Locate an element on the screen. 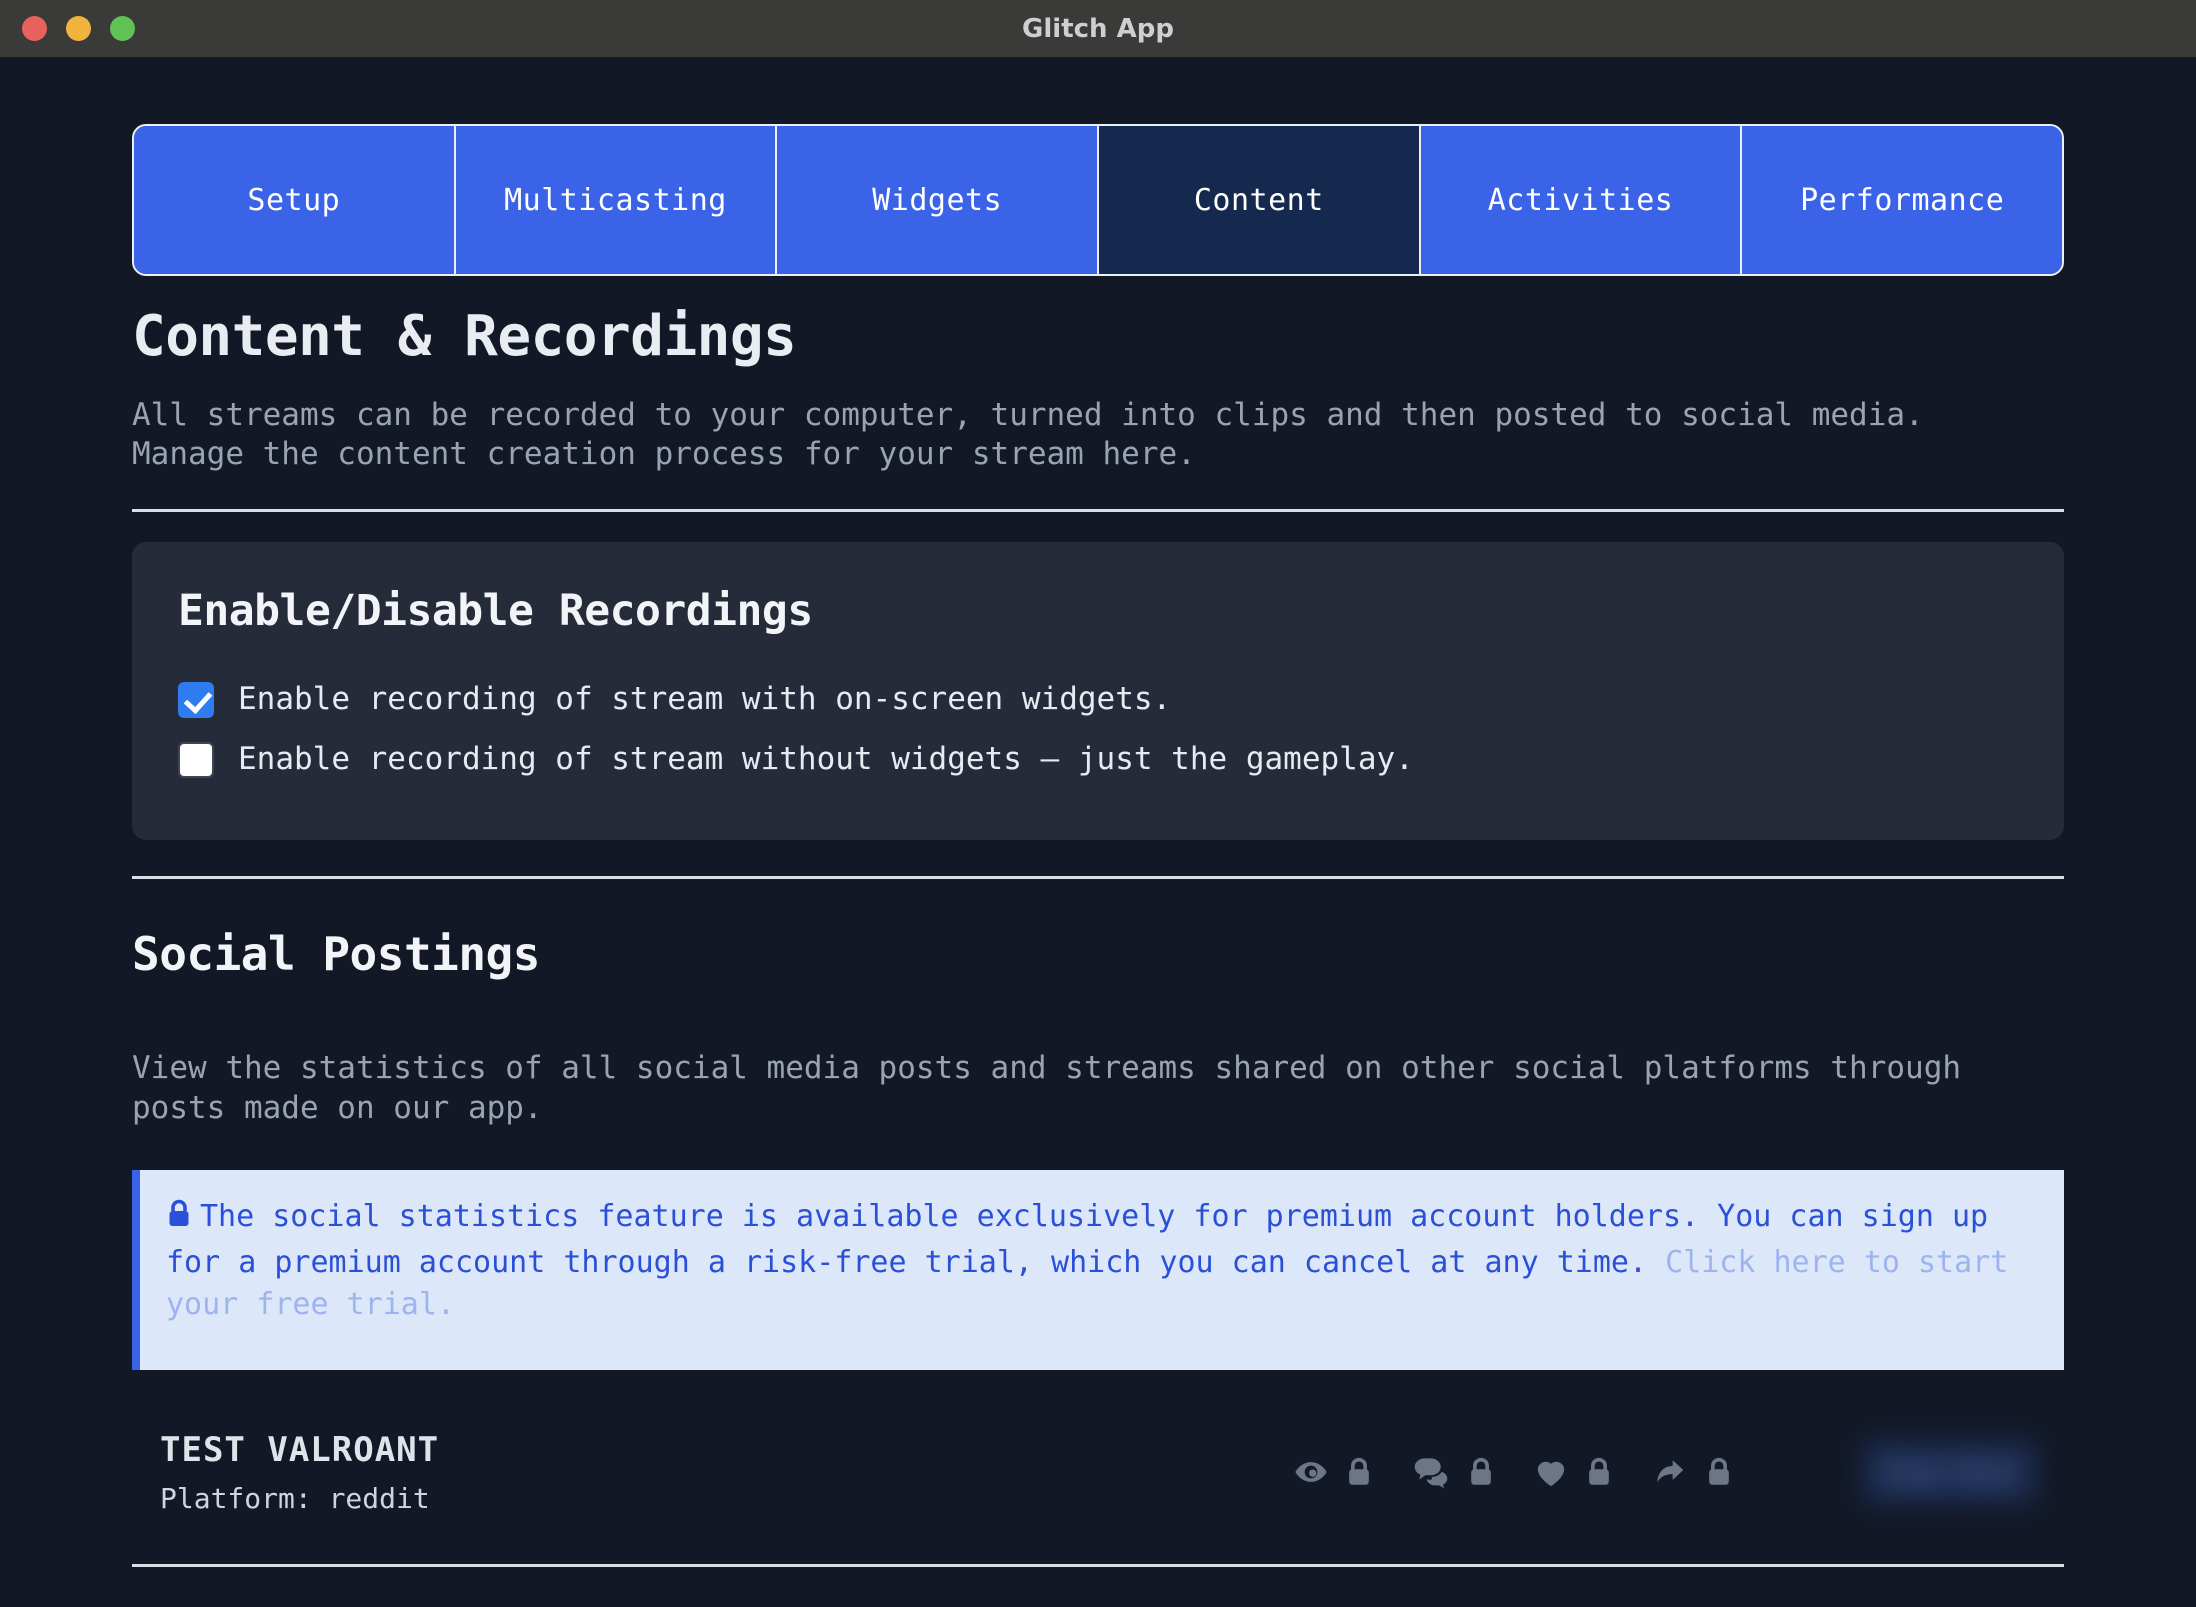 The width and height of the screenshot is (2196, 1607). tab-label: Widgets is located at coordinates (937, 200).